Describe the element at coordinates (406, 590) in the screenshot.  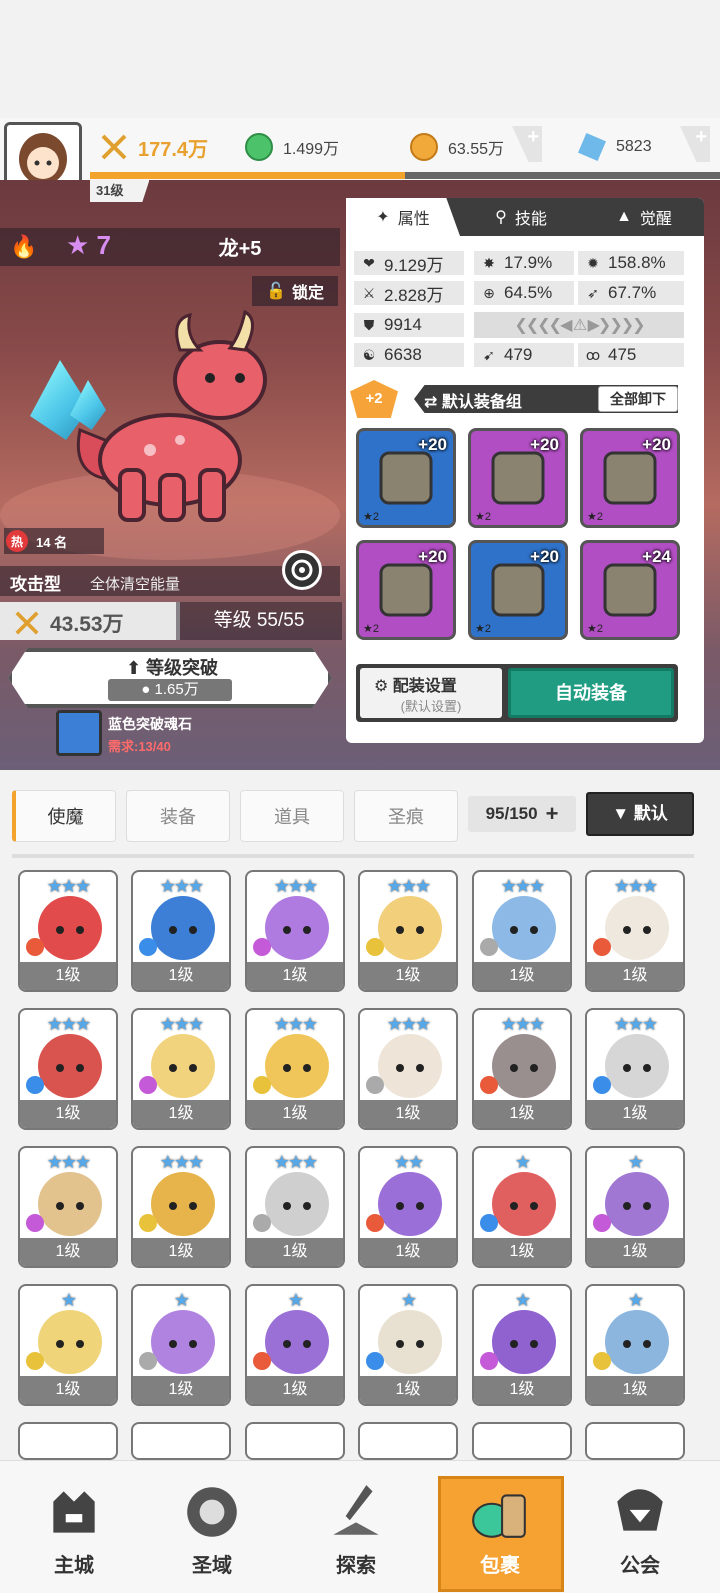
I see `equip-slot-belt: +20 ★2` at that location.